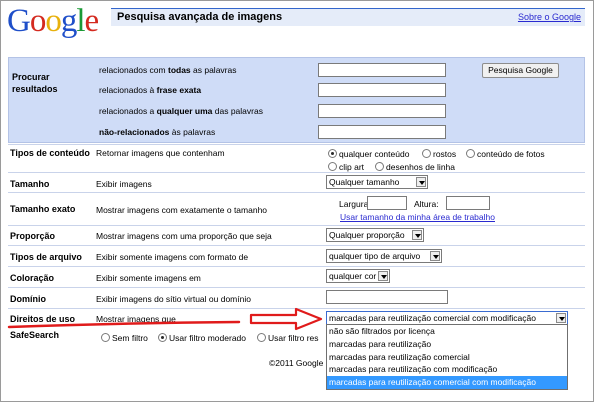 The width and height of the screenshot is (594, 402). I want to click on safesearch-moderate-radio: Usar filtro moderado, so click(202, 338).